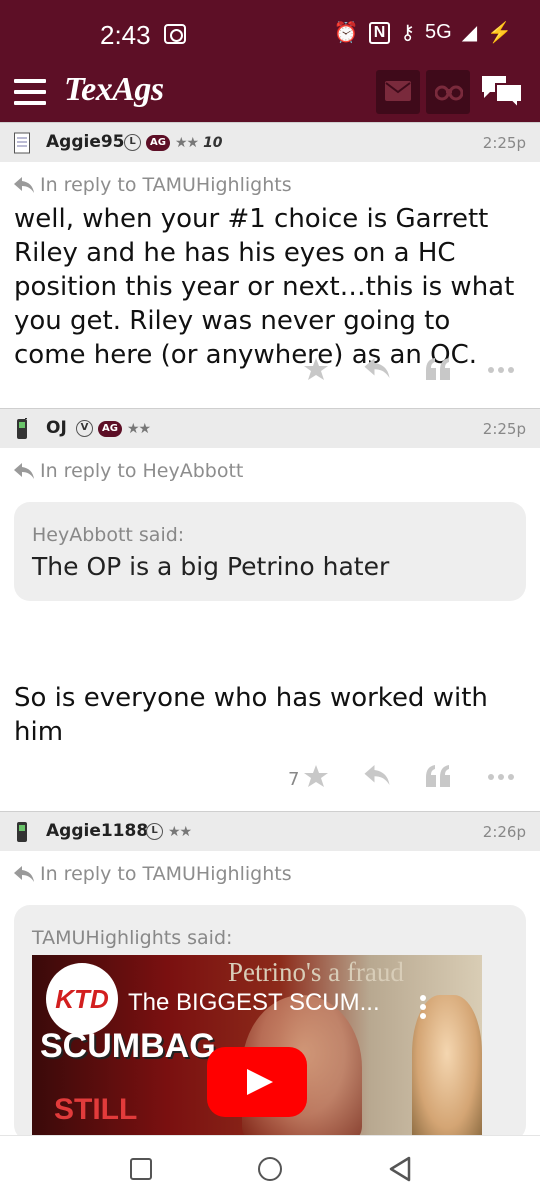  Describe the element at coordinates (257, 1082) in the screenshot. I see `play-button` at that location.